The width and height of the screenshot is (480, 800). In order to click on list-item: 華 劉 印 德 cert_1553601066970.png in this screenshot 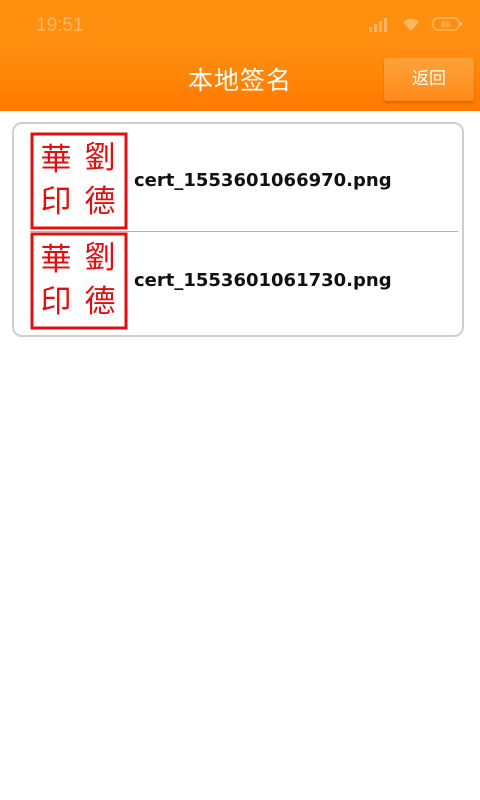, I will do `click(238, 181)`.